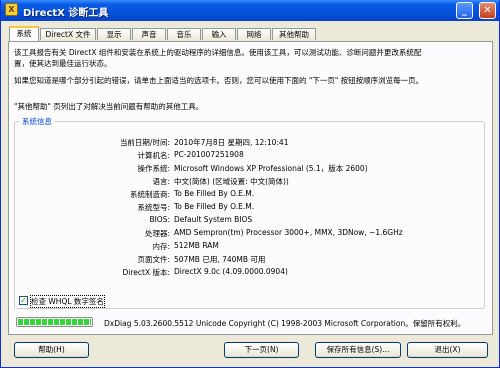 This screenshot has height=368, width=500. I want to click on tab-sound: 声音, so click(149, 34).